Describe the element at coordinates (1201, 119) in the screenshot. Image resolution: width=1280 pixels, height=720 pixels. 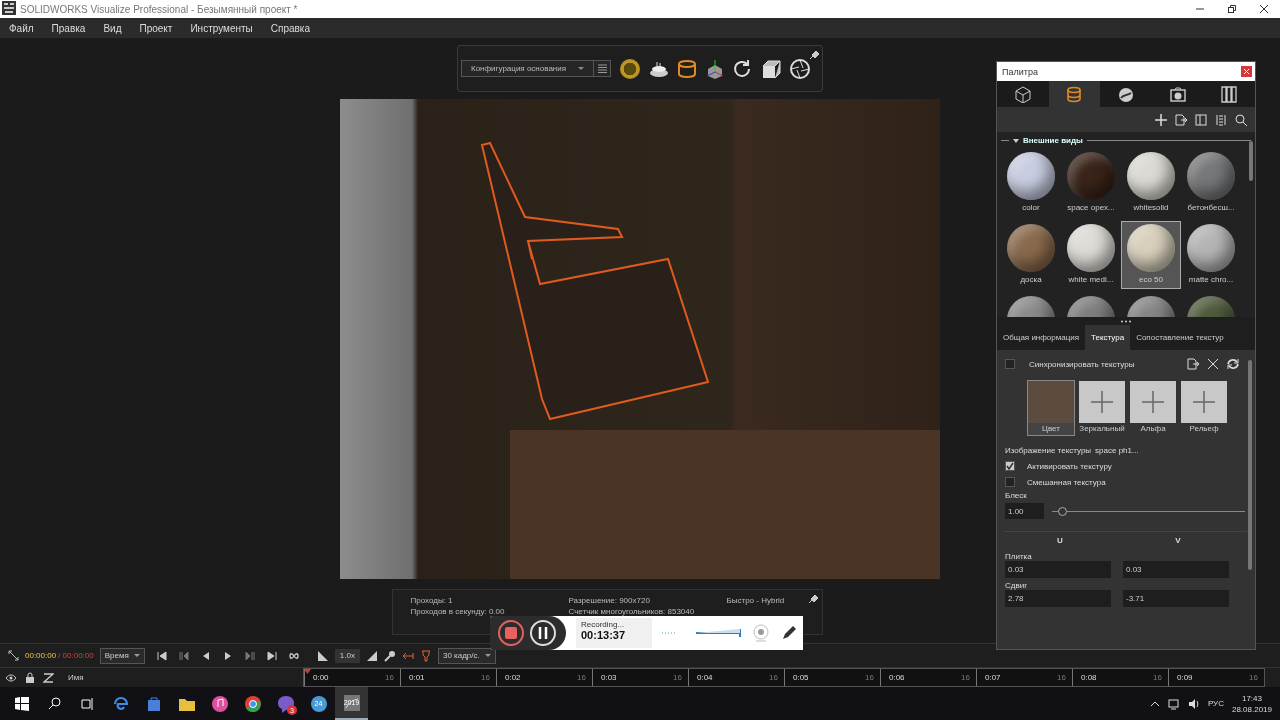
I see `panel-icon` at that location.